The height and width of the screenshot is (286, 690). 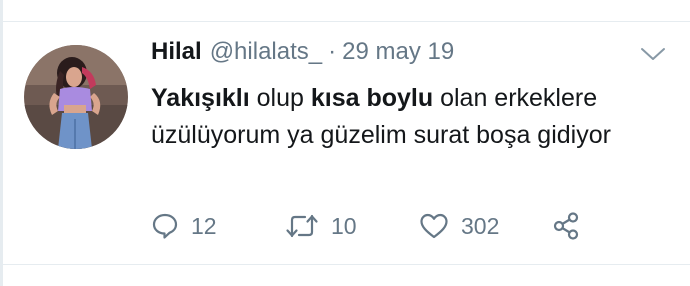 What do you see at coordinates (200, 98) in the screenshot?
I see `tweet-text-bold: Yakışıklı` at bounding box center [200, 98].